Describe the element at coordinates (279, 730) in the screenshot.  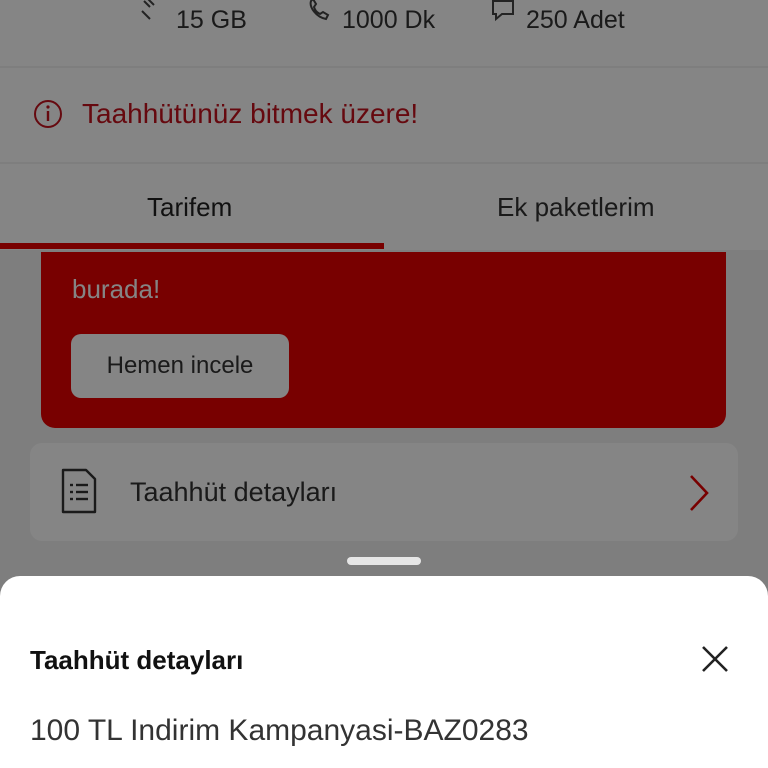
I see `campaign-name: 100 TL Indirim Kampanyasi-BAZ0283` at that location.